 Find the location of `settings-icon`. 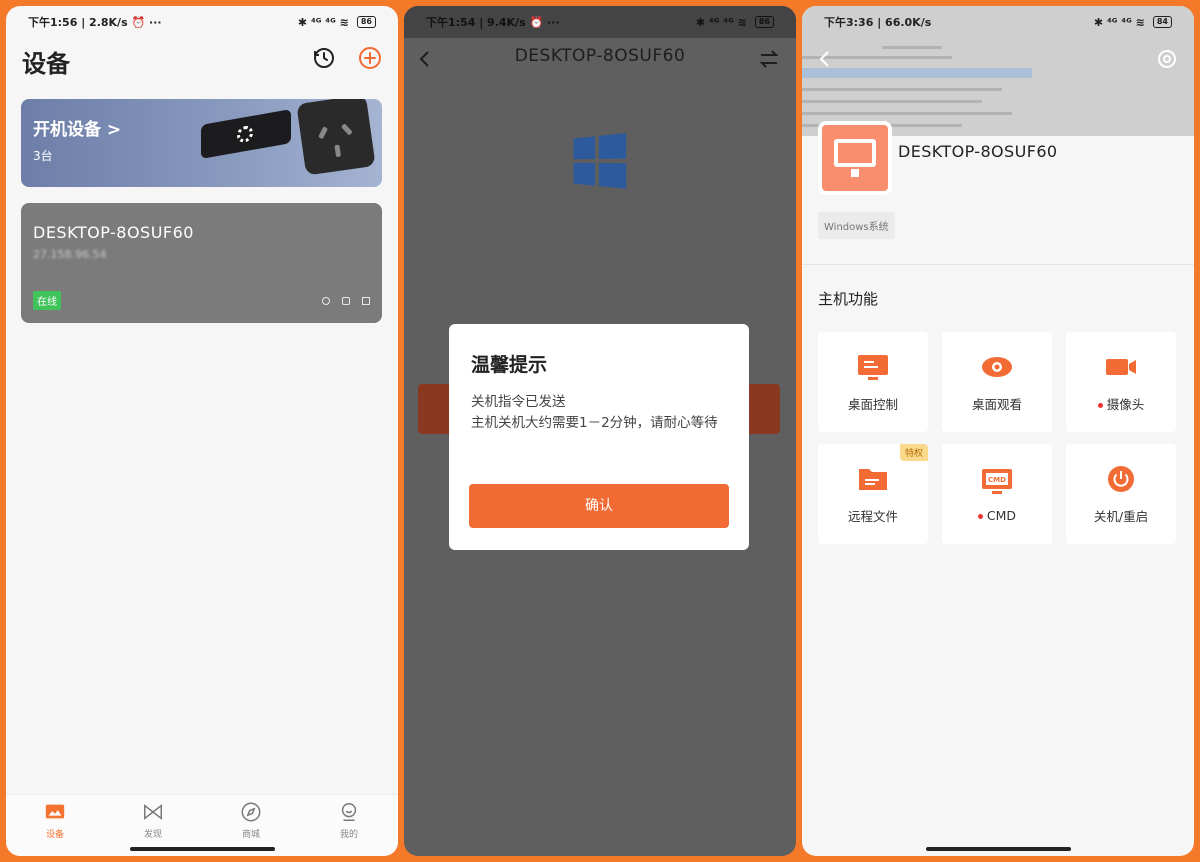

settings-icon is located at coordinates (1167, 59).